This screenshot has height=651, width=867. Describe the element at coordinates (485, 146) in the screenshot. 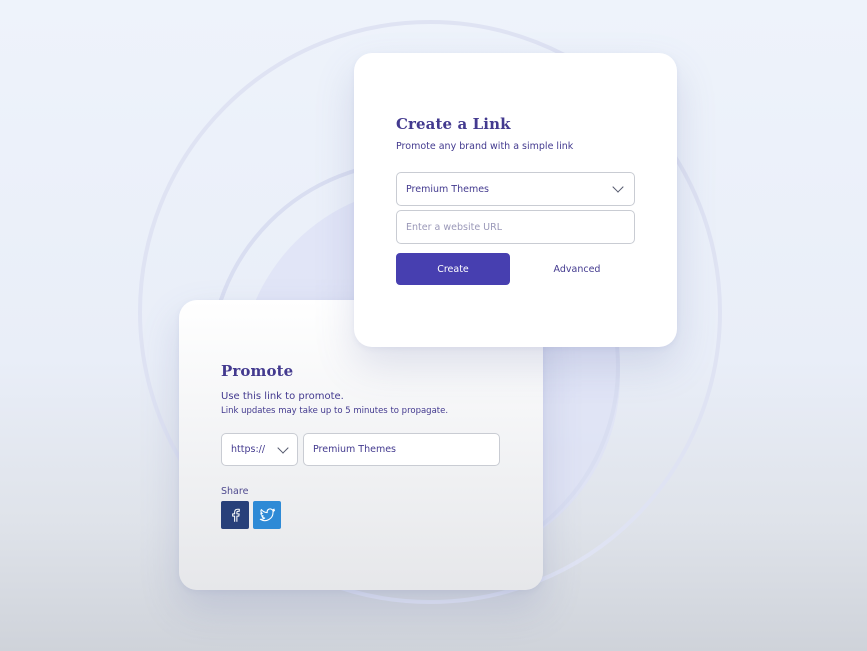

I see `create-link-subtitle: Promote any brand with a simple link` at that location.